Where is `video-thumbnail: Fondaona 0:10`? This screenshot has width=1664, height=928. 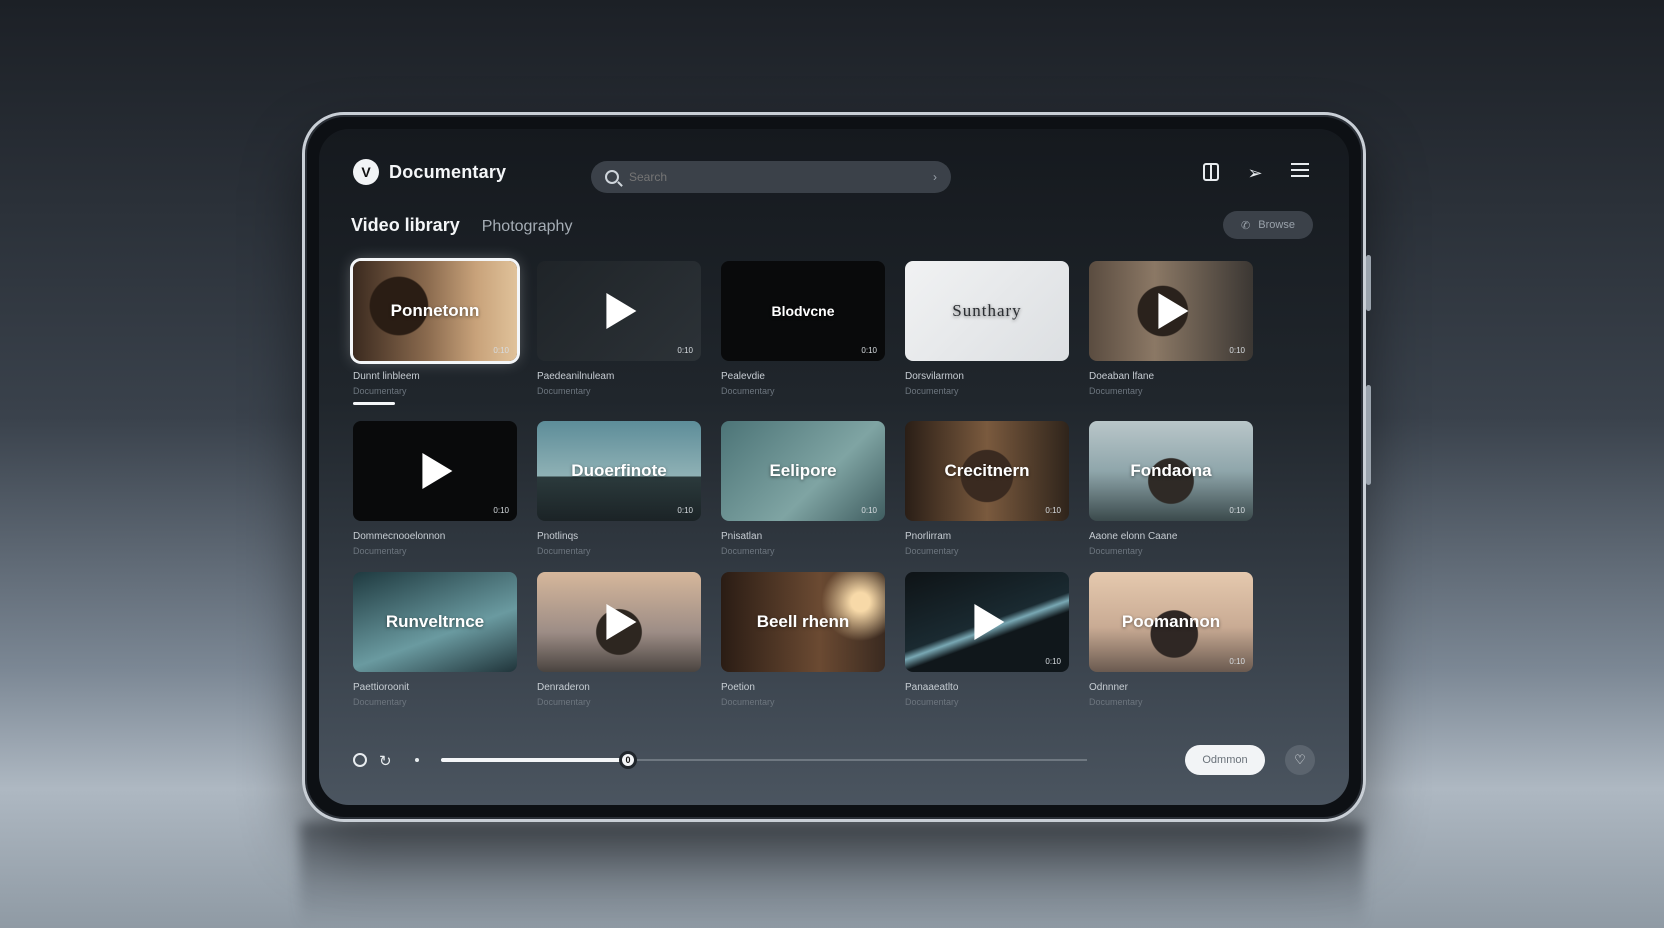
video-thumbnail: Fondaona 0:10 is located at coordinates (1171, 471).